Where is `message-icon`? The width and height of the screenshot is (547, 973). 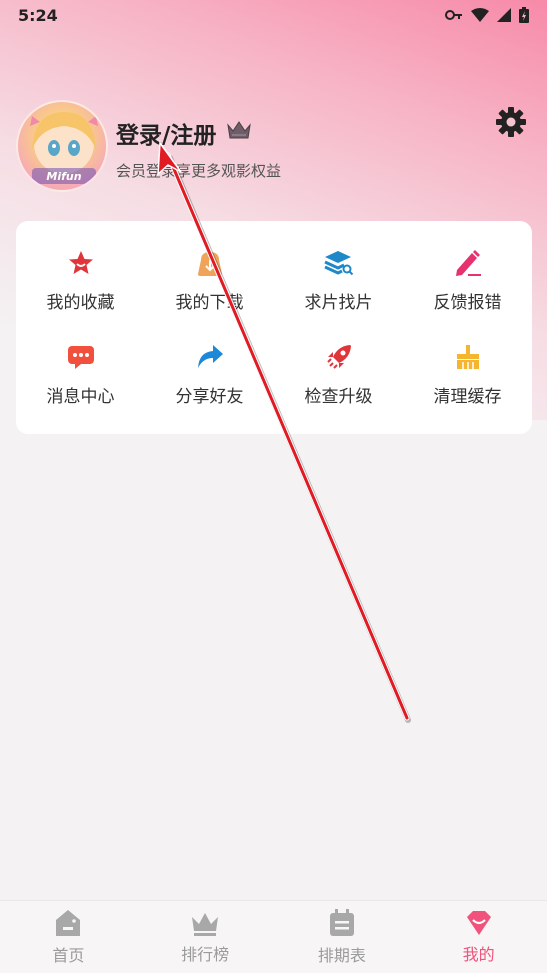 message-icon is located at coordinates (81, 357).